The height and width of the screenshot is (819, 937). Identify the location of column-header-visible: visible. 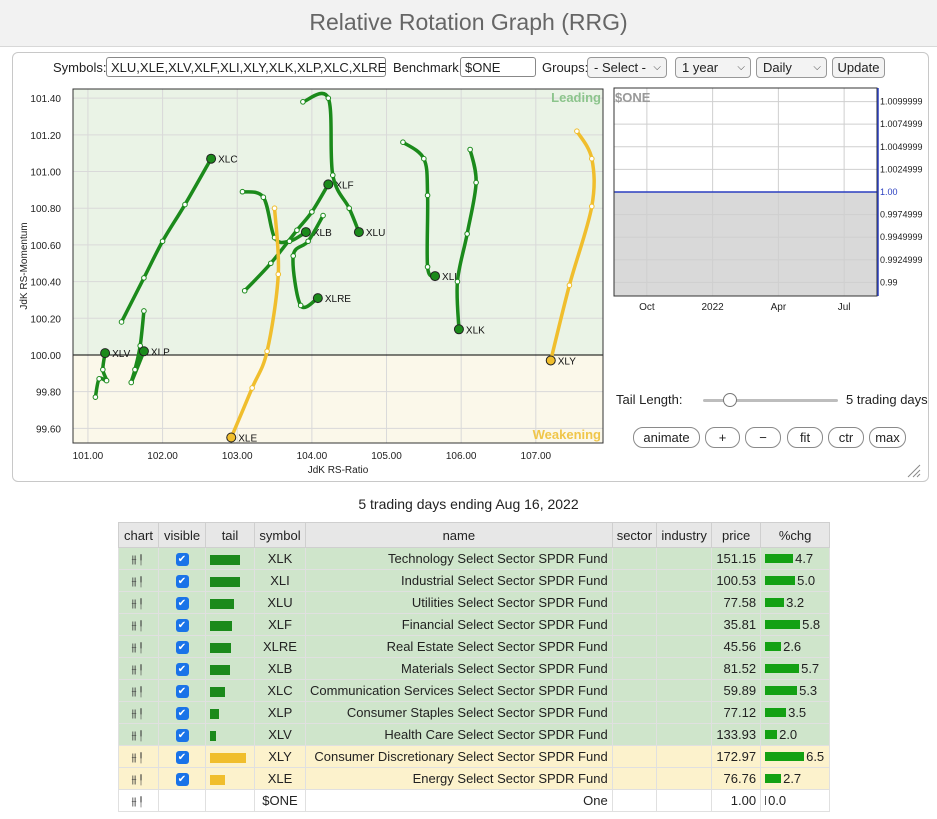
(182, 535).